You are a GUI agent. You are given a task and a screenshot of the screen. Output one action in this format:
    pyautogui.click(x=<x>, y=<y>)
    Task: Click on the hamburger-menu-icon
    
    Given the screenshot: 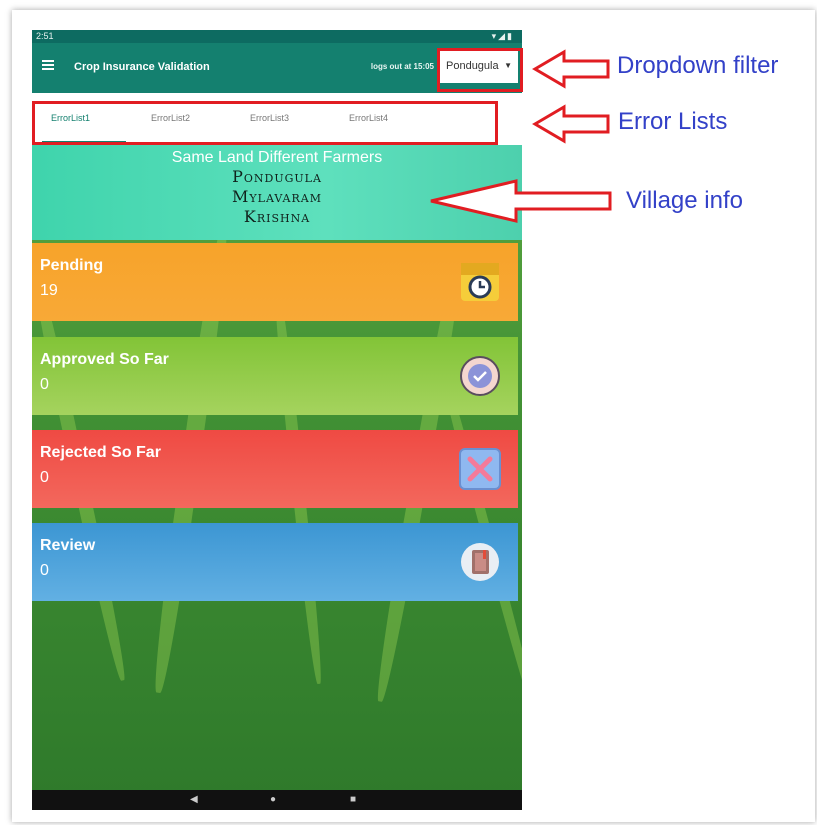 What is the action you would take?
    pyautogui.click(x=48, y=65)
    